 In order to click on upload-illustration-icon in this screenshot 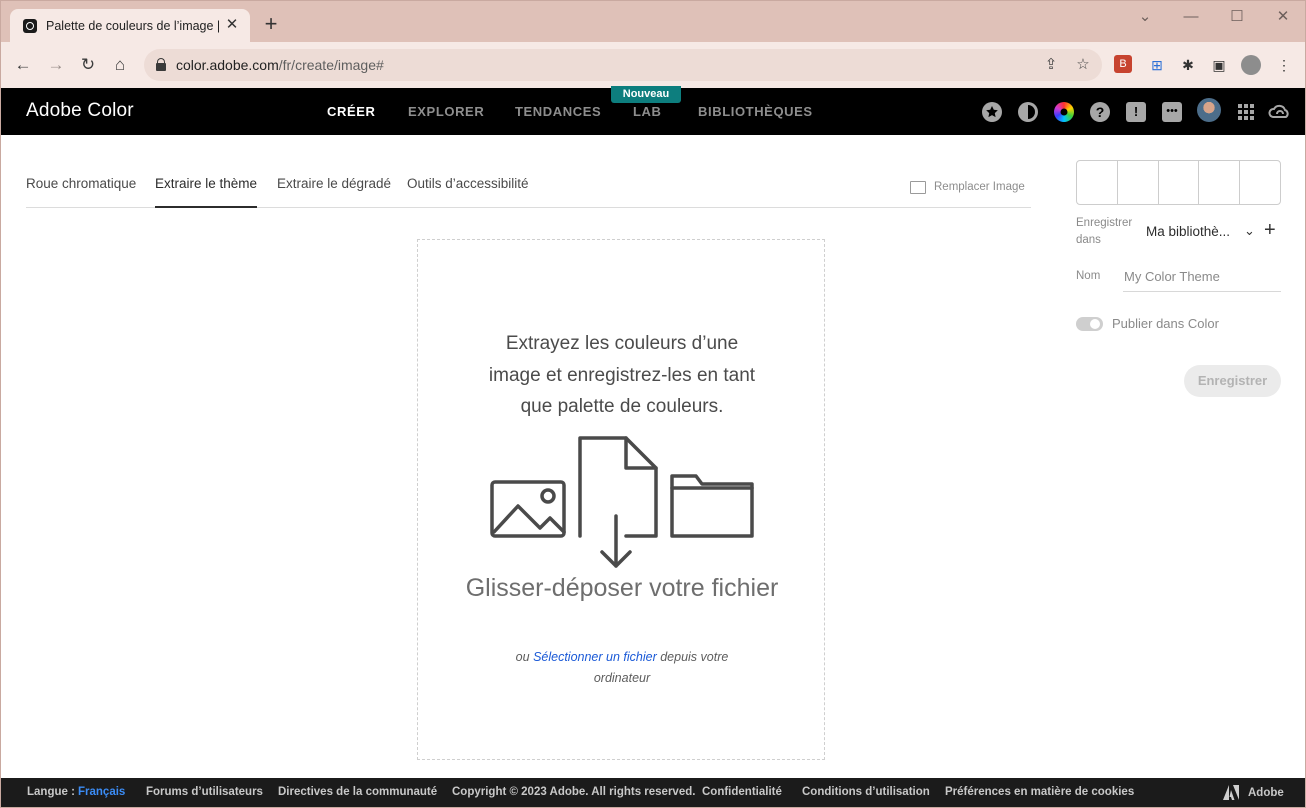, I will do `click(622, 502)`.